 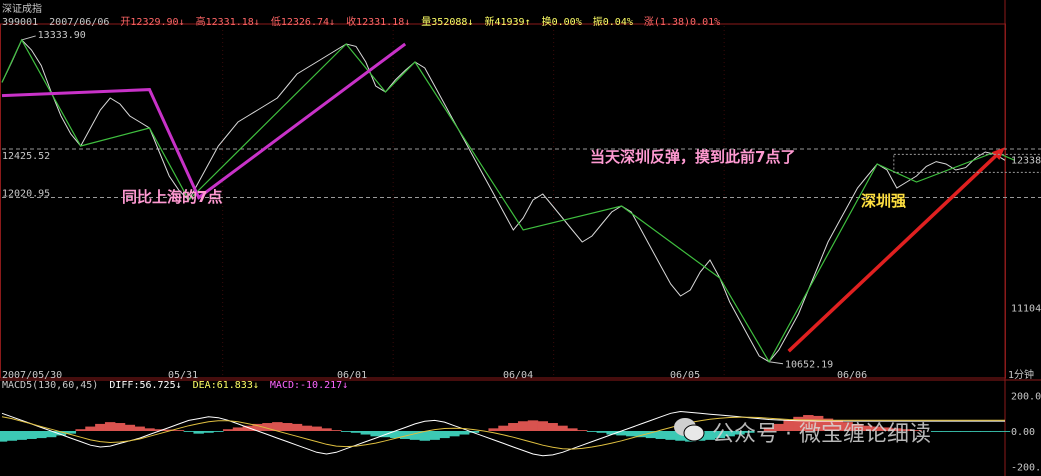 What do you see at coordinates (62, 35) in the screenshot?
I see `extreme-label: 13333.90` at bounding box center [62, 35].